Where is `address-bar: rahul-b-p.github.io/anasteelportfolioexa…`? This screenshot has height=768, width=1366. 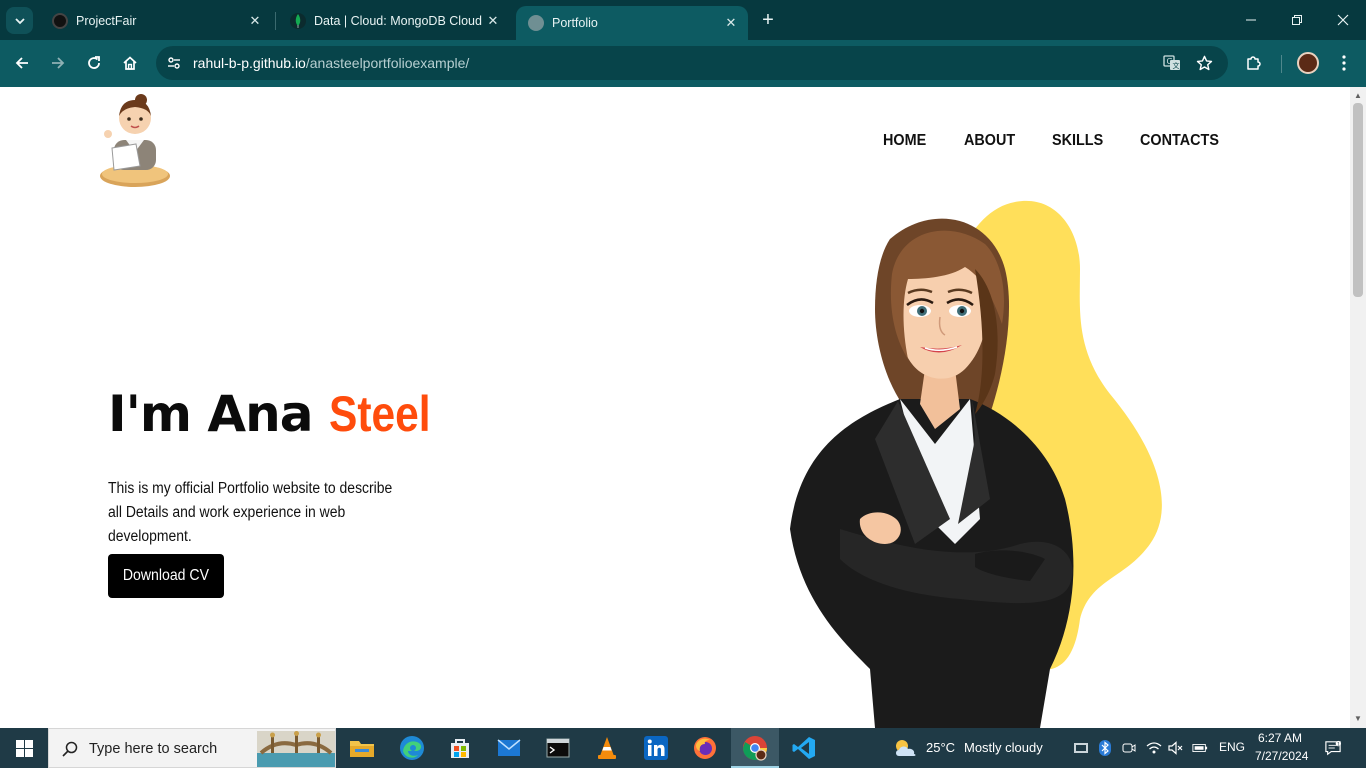
address-bar: rahul-b-p.github.io/anasteelportfolioexa… is located at coordinates (692, 63).